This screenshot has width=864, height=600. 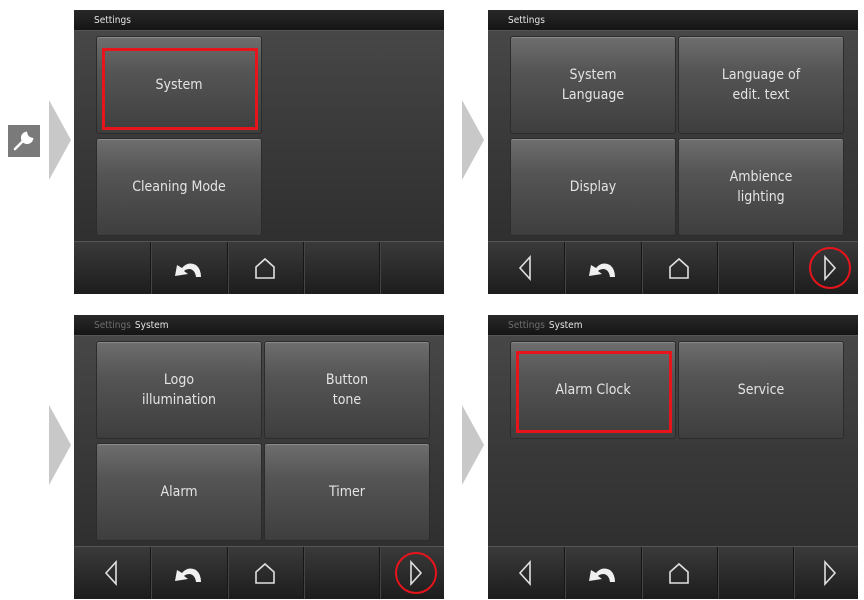 What do you see at coordinates (179, 492) in the screenshot?
I see `alarm-button: Alarm` at bounding box center [179, 492].